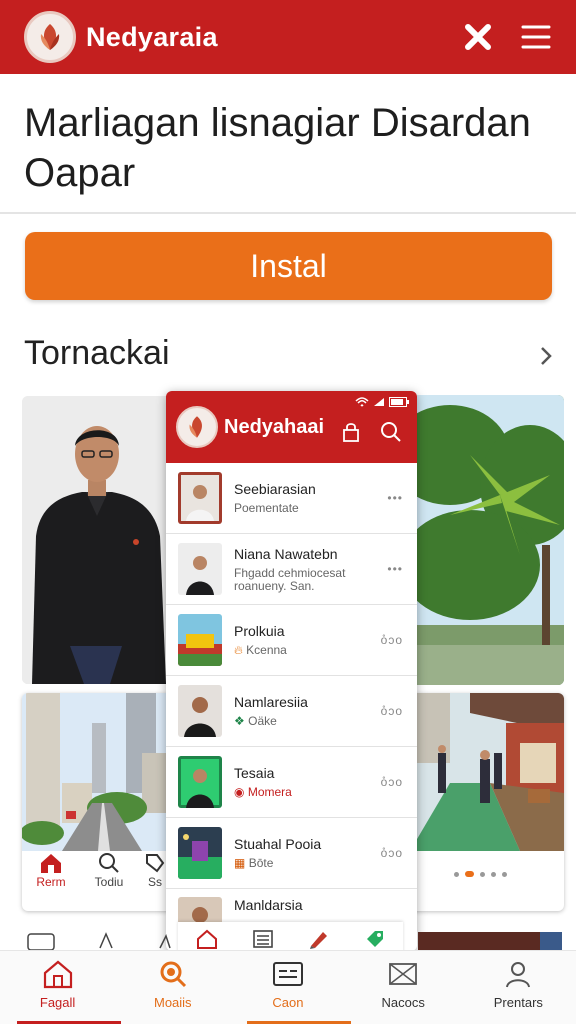 The width and height of the screenshot is (576, 1024). I want to click on list-item-subtitle: ❖ Oäke, so click(304, 721).